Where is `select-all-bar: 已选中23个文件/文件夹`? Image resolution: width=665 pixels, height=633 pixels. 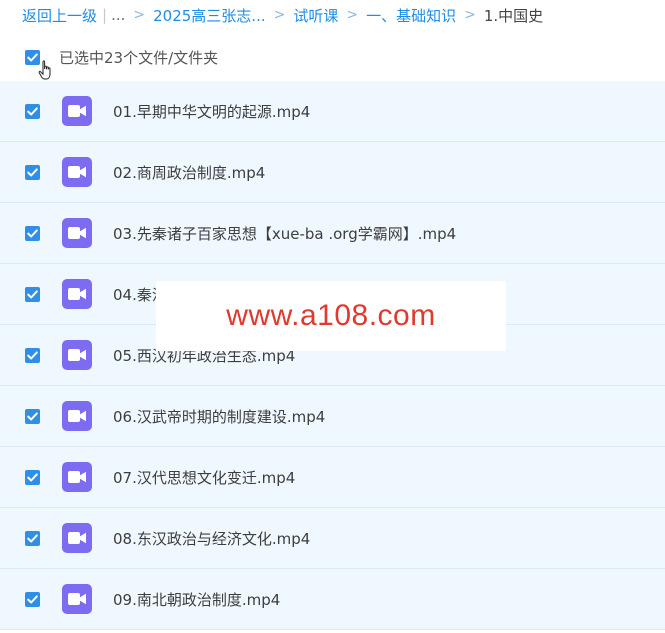 select-all-bar: 已选中23个文件/文件夹 is located at coordinates (332, 59).